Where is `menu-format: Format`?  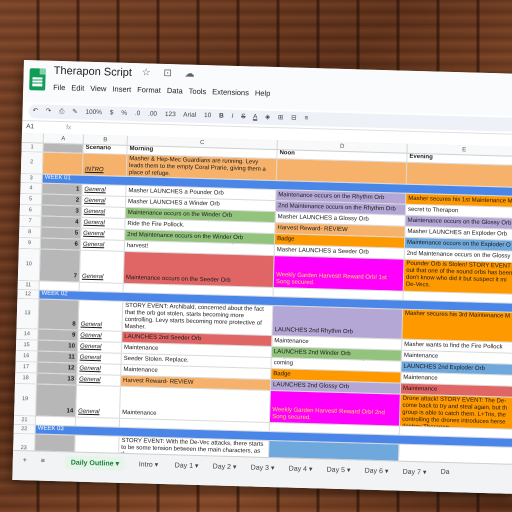 menu-format: Format is located at coordinates (149, 90).